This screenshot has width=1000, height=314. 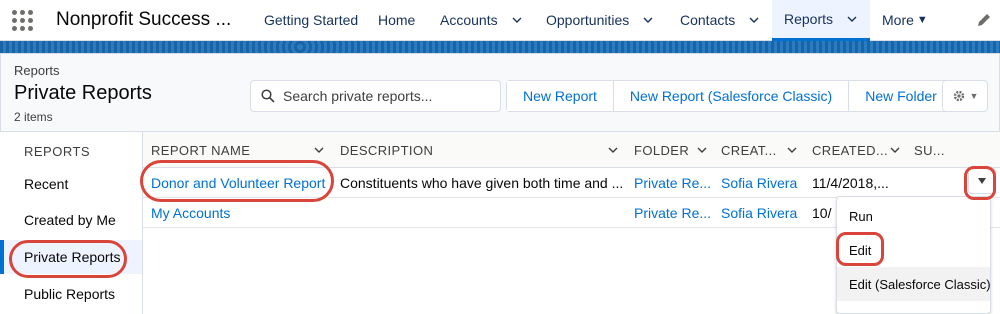 What do you see at coordinates (71, 184) in the screenshot?
I see `sidebar-item-recent: Recent` at bounding box center [71, 184].